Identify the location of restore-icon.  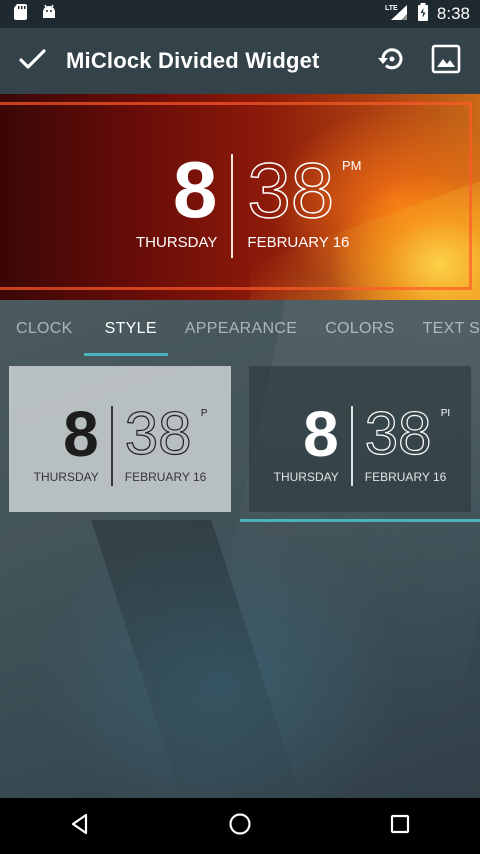
(390, 61).